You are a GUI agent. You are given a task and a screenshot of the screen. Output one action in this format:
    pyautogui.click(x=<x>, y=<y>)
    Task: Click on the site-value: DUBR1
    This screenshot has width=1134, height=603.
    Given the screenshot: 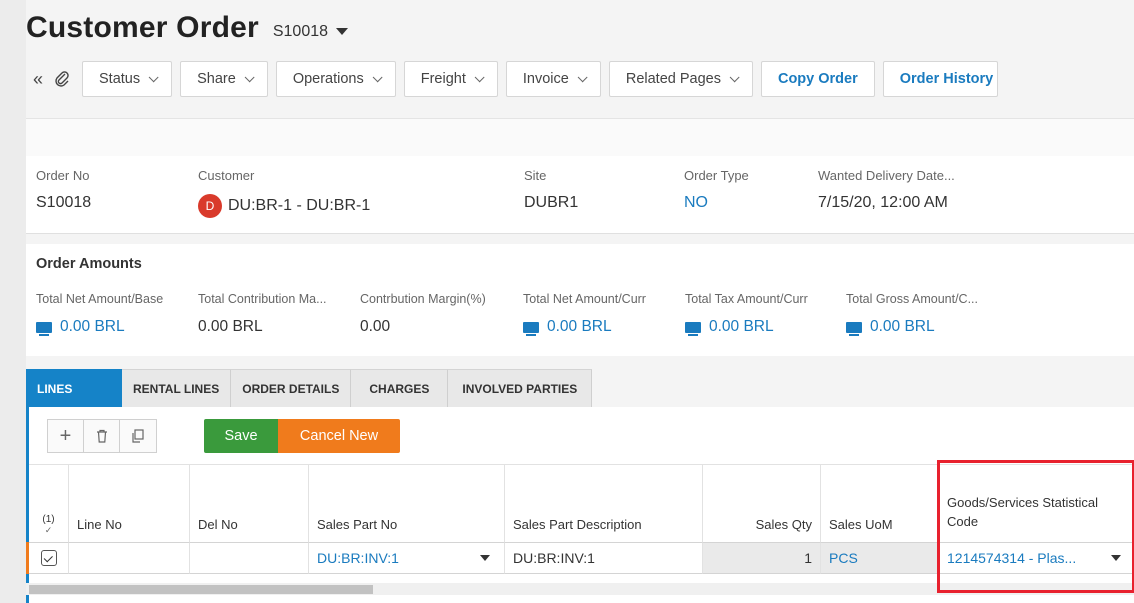 What is the action you would take?
    pyautogui.click(x=551, y=202)
    